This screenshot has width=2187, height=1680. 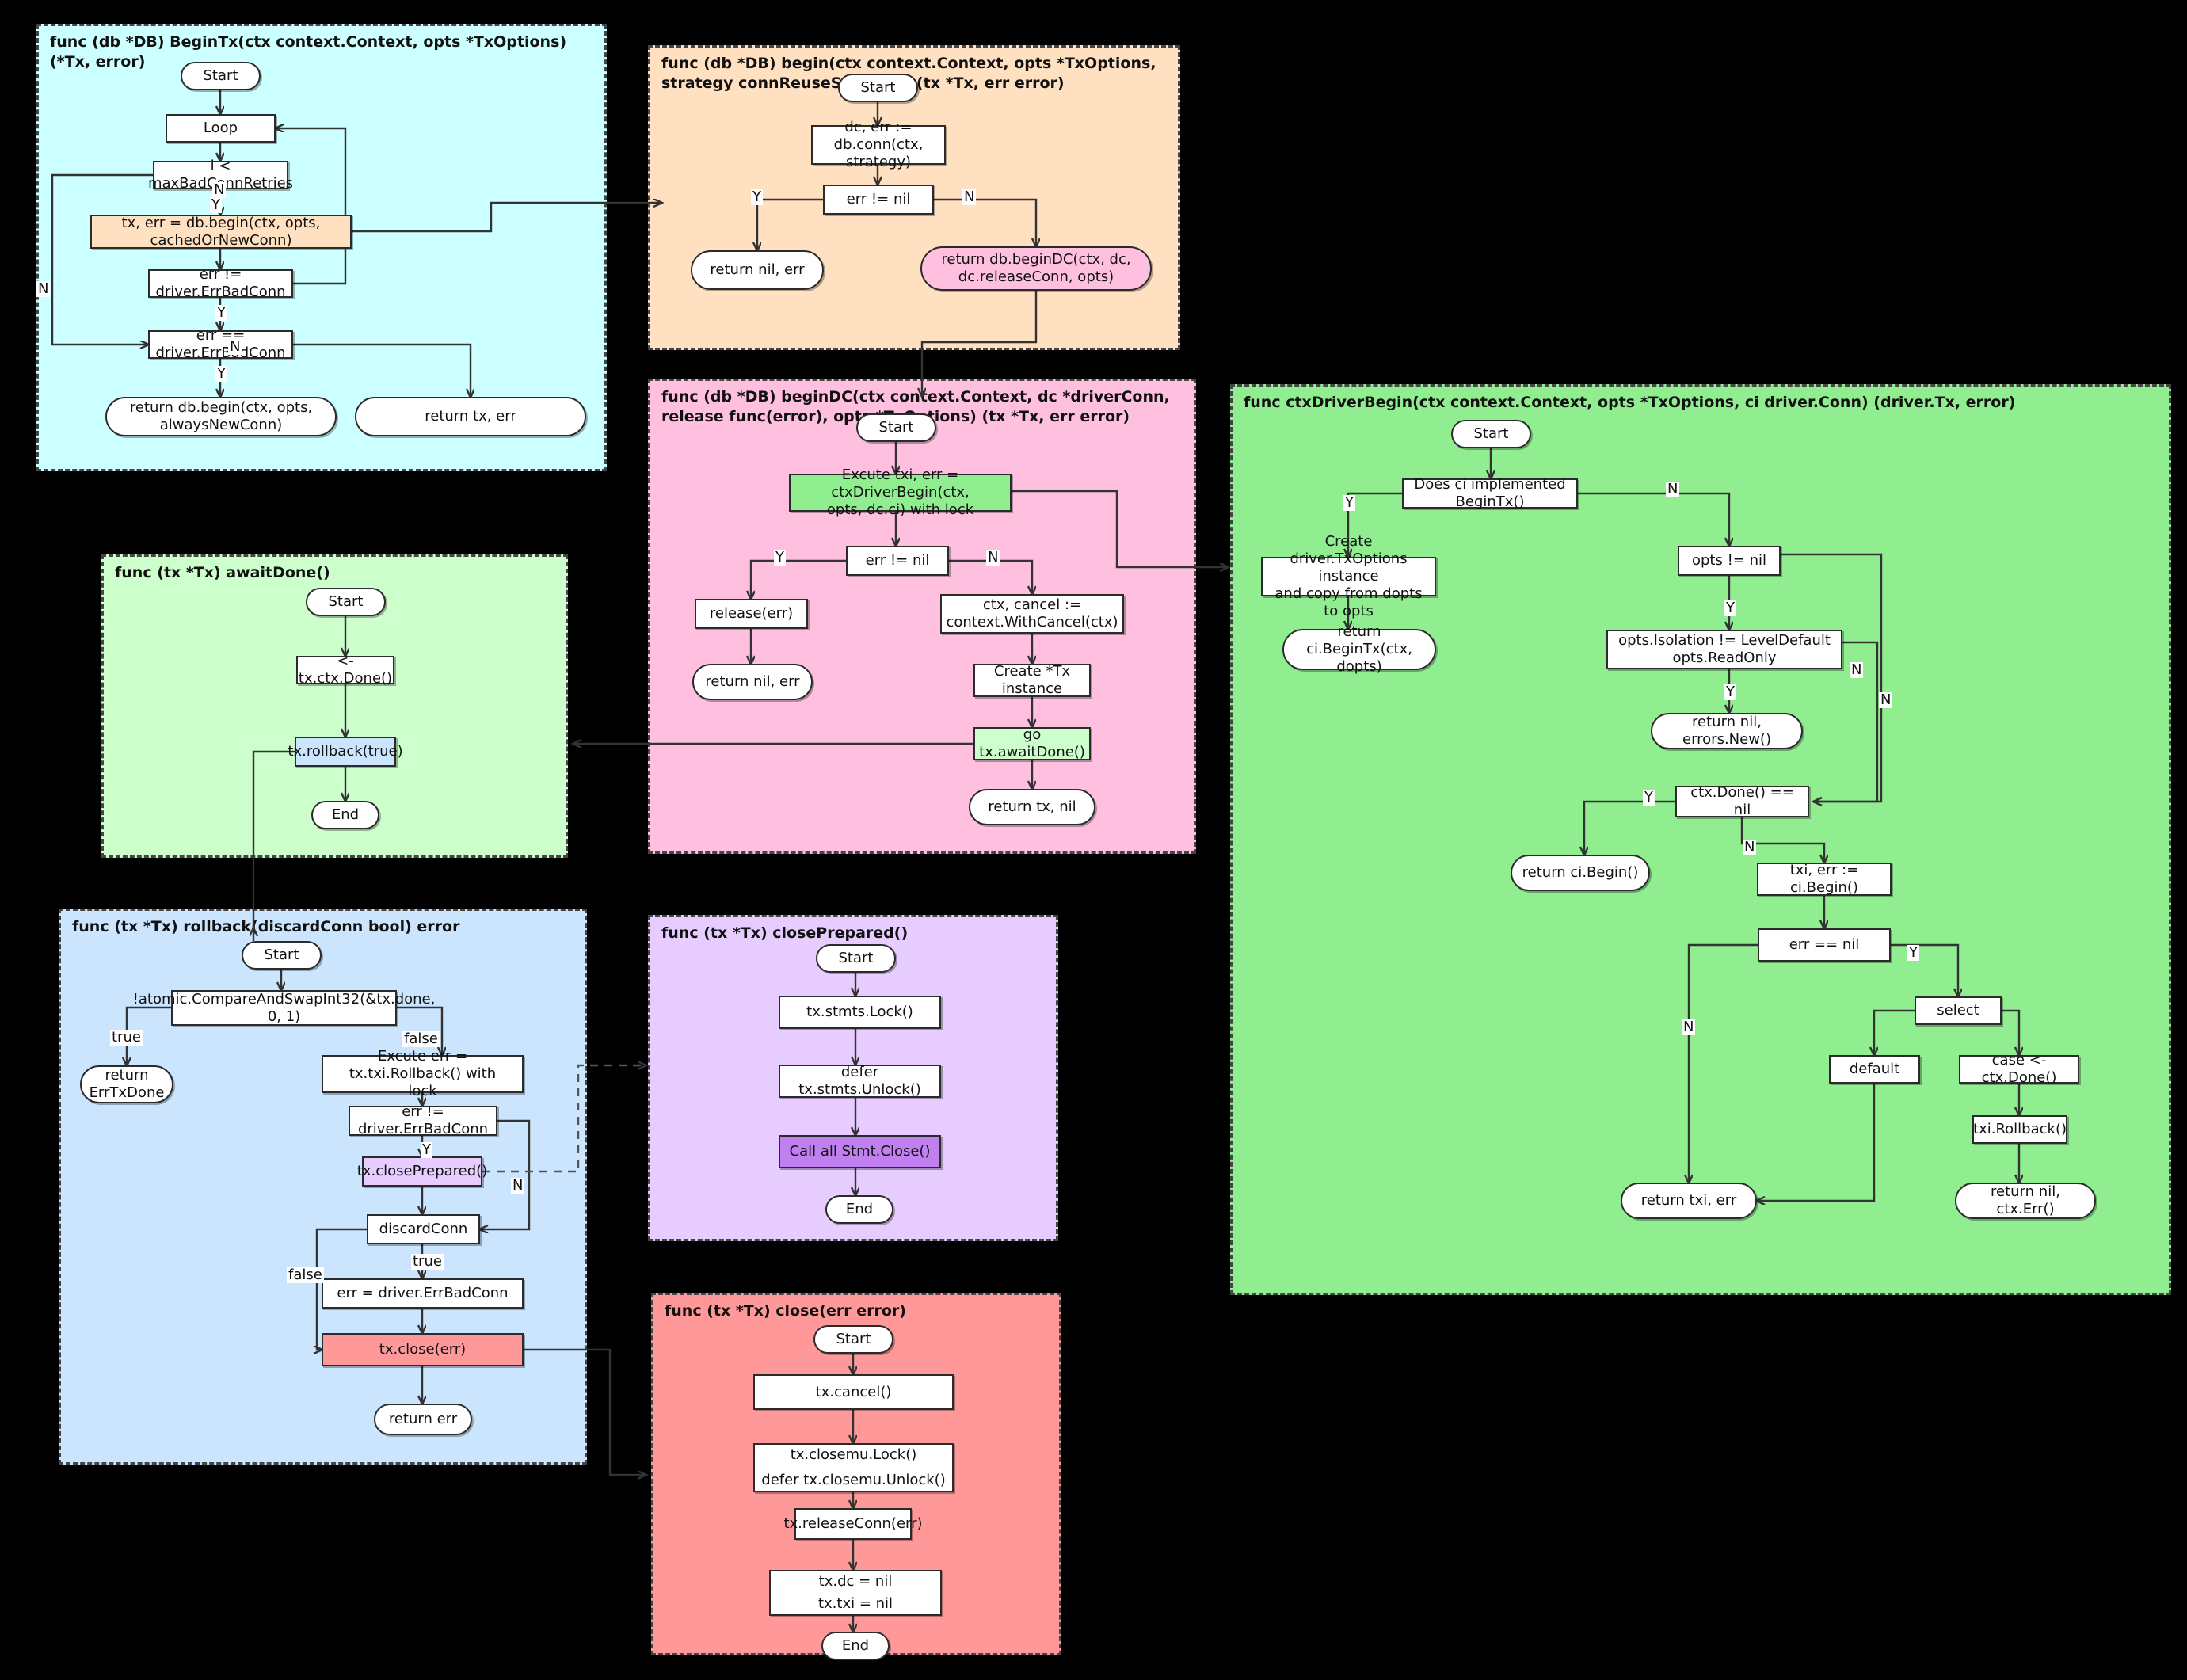 I want to click on node-label: return err, so click(x=423, y=1419).